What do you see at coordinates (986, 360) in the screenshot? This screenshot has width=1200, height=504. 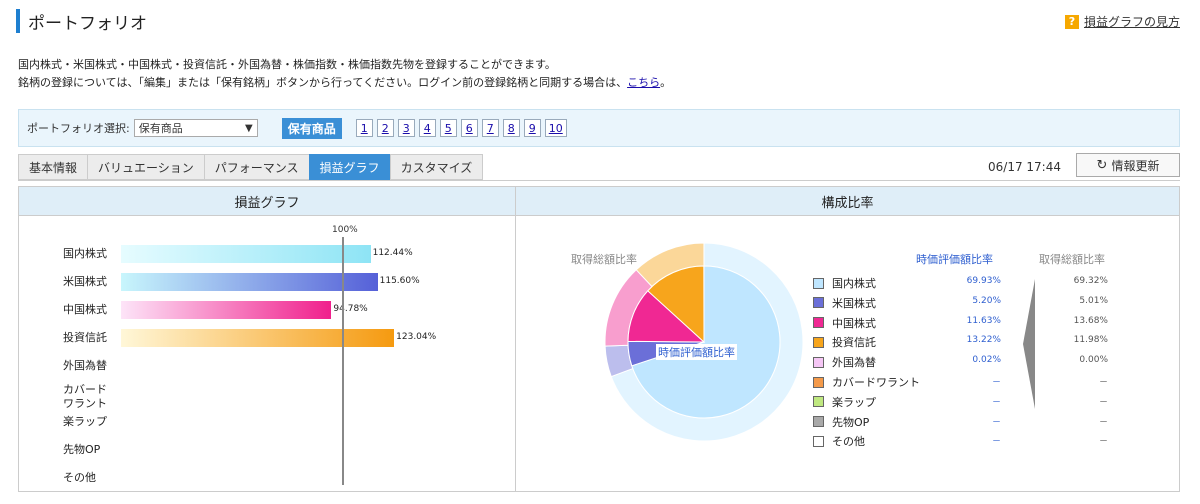 I see `current-ratio-4: 0.02%` at bounding box center [986, 360].